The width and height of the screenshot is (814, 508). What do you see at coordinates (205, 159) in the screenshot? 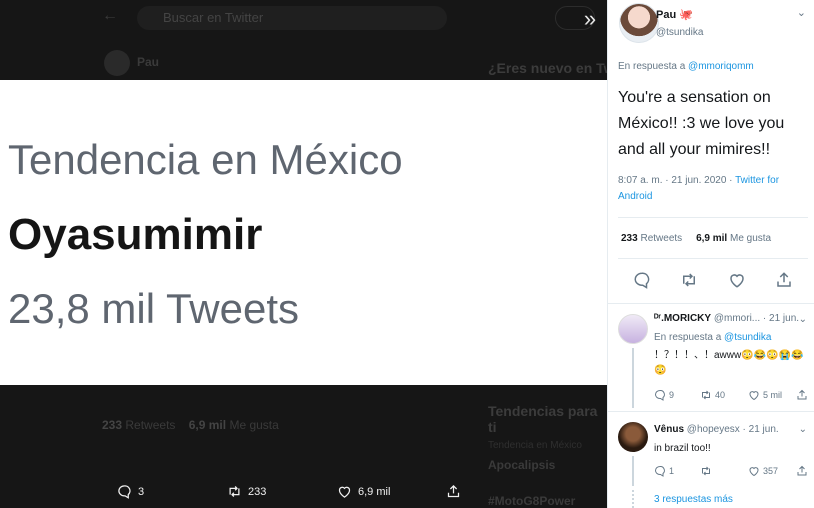
I see `media-line-trend: Tendencia en México` at bounding box center [205, 159].